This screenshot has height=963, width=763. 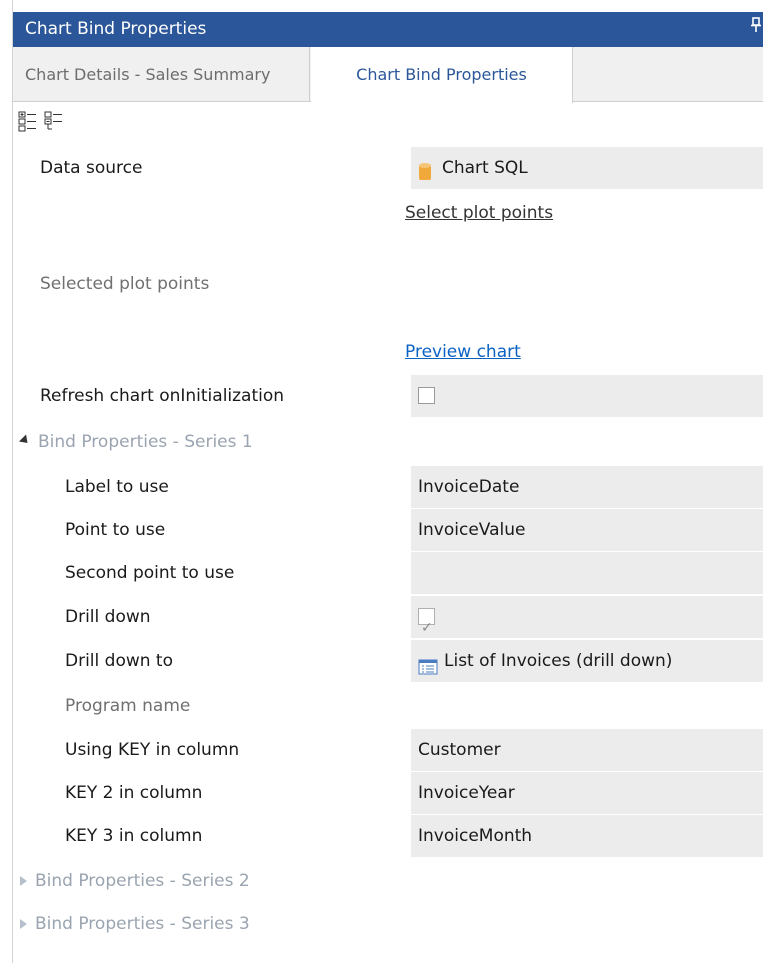 What do you see at coordinates (756, 29) in the screenshot?
I see `pin-icon` at bounding box center [756, 29].